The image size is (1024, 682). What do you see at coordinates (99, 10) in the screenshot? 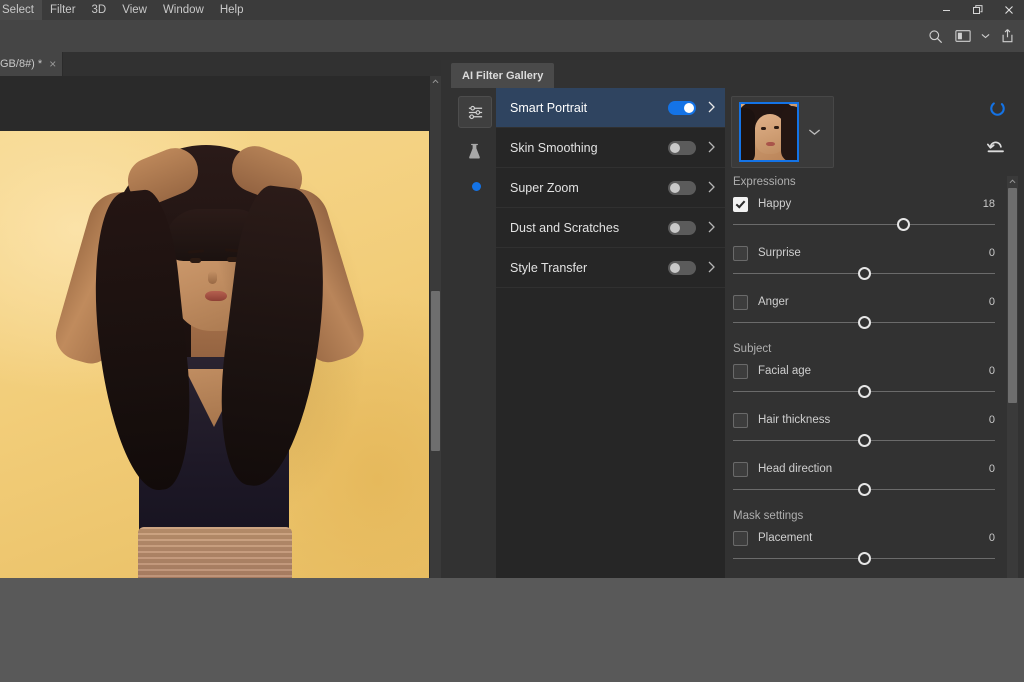
I see `menu-item-3d: 3D` at bounding box center [99, 10].